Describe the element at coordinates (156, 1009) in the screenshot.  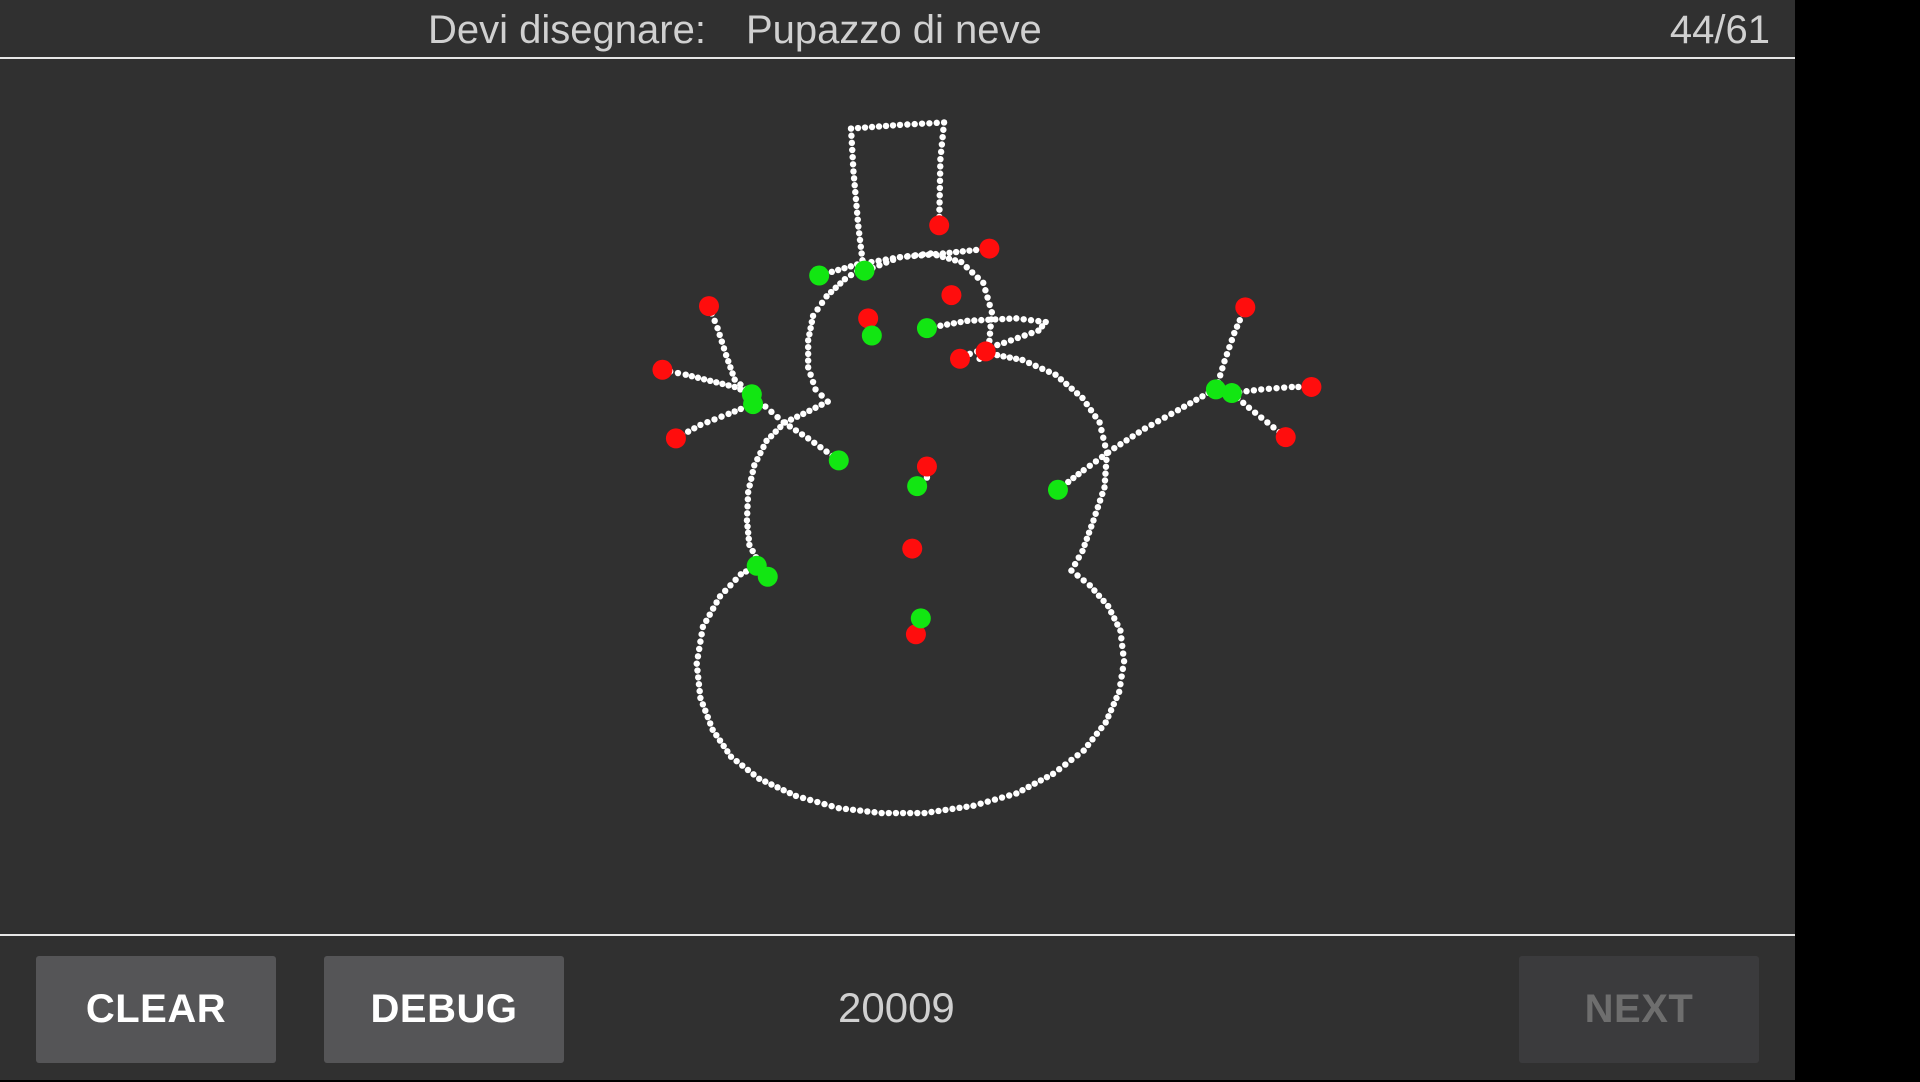
I see `clear-button: CLEAR` at that location.